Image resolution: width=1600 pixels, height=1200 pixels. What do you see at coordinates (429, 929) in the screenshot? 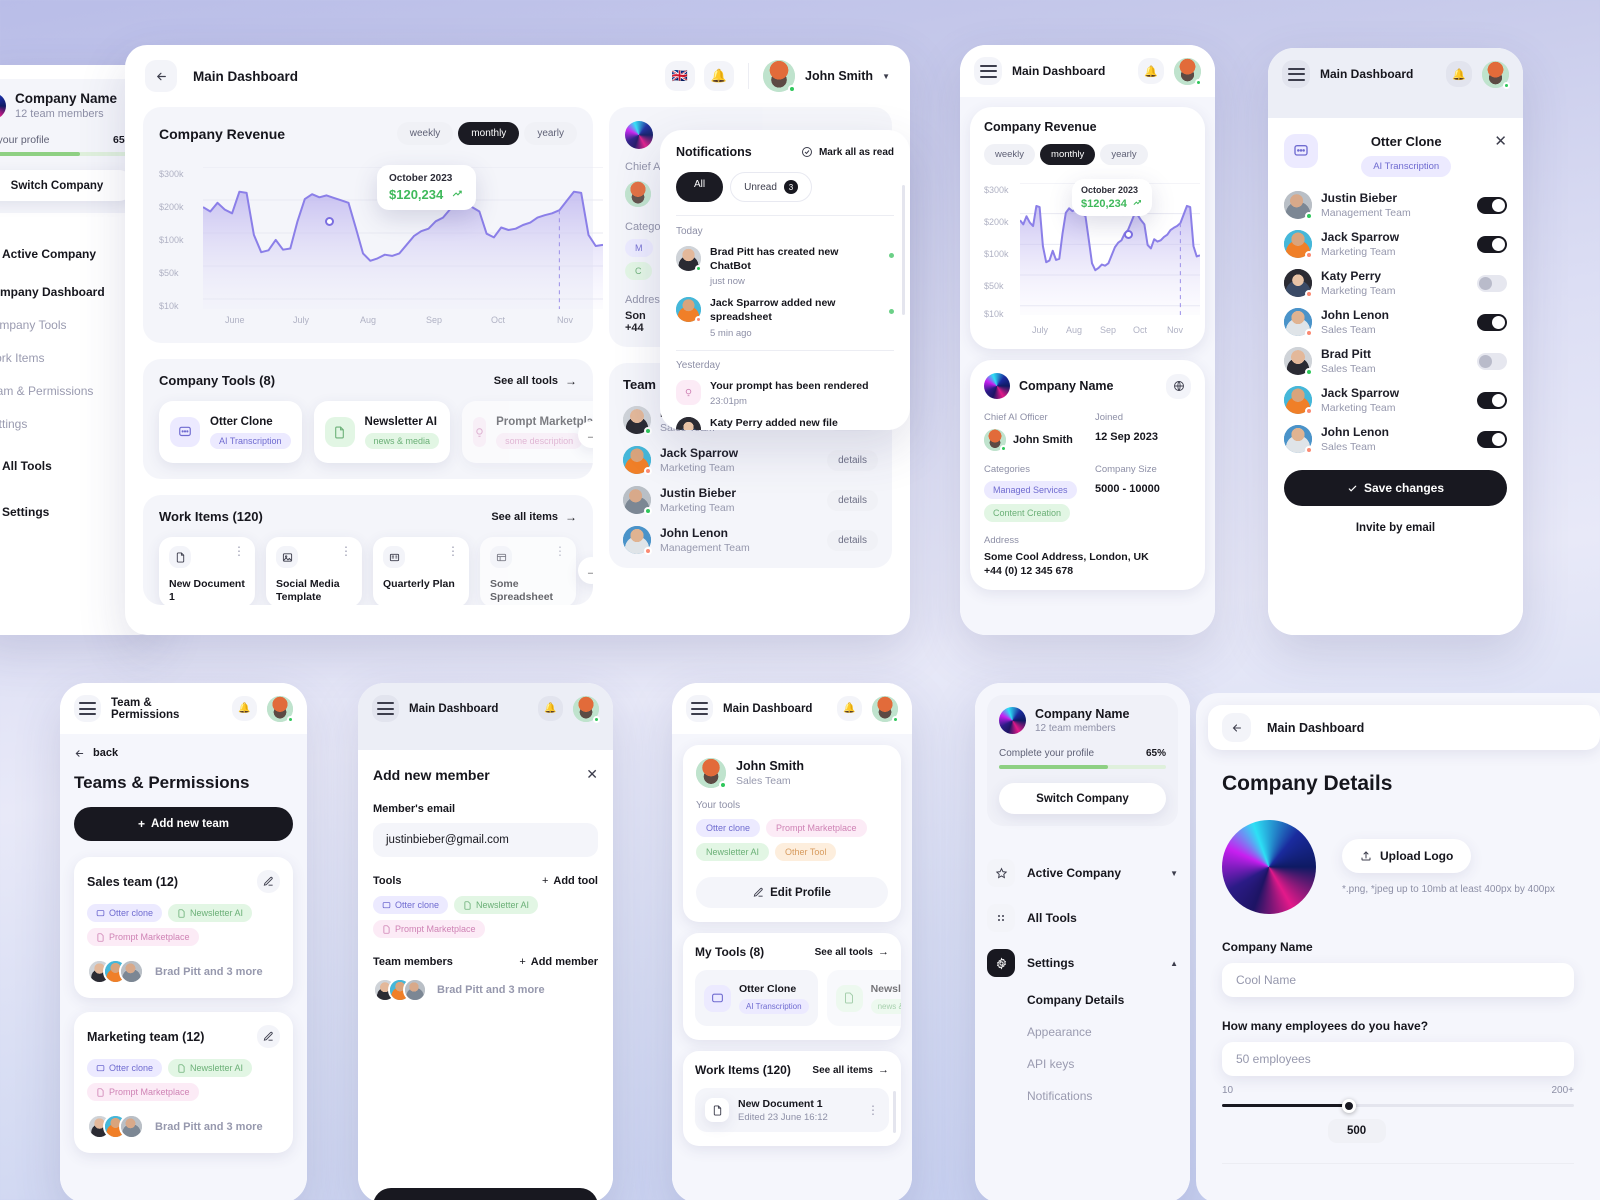
I see `tool-tag: Prompt Marketplace` at bounding box center [429, 929].